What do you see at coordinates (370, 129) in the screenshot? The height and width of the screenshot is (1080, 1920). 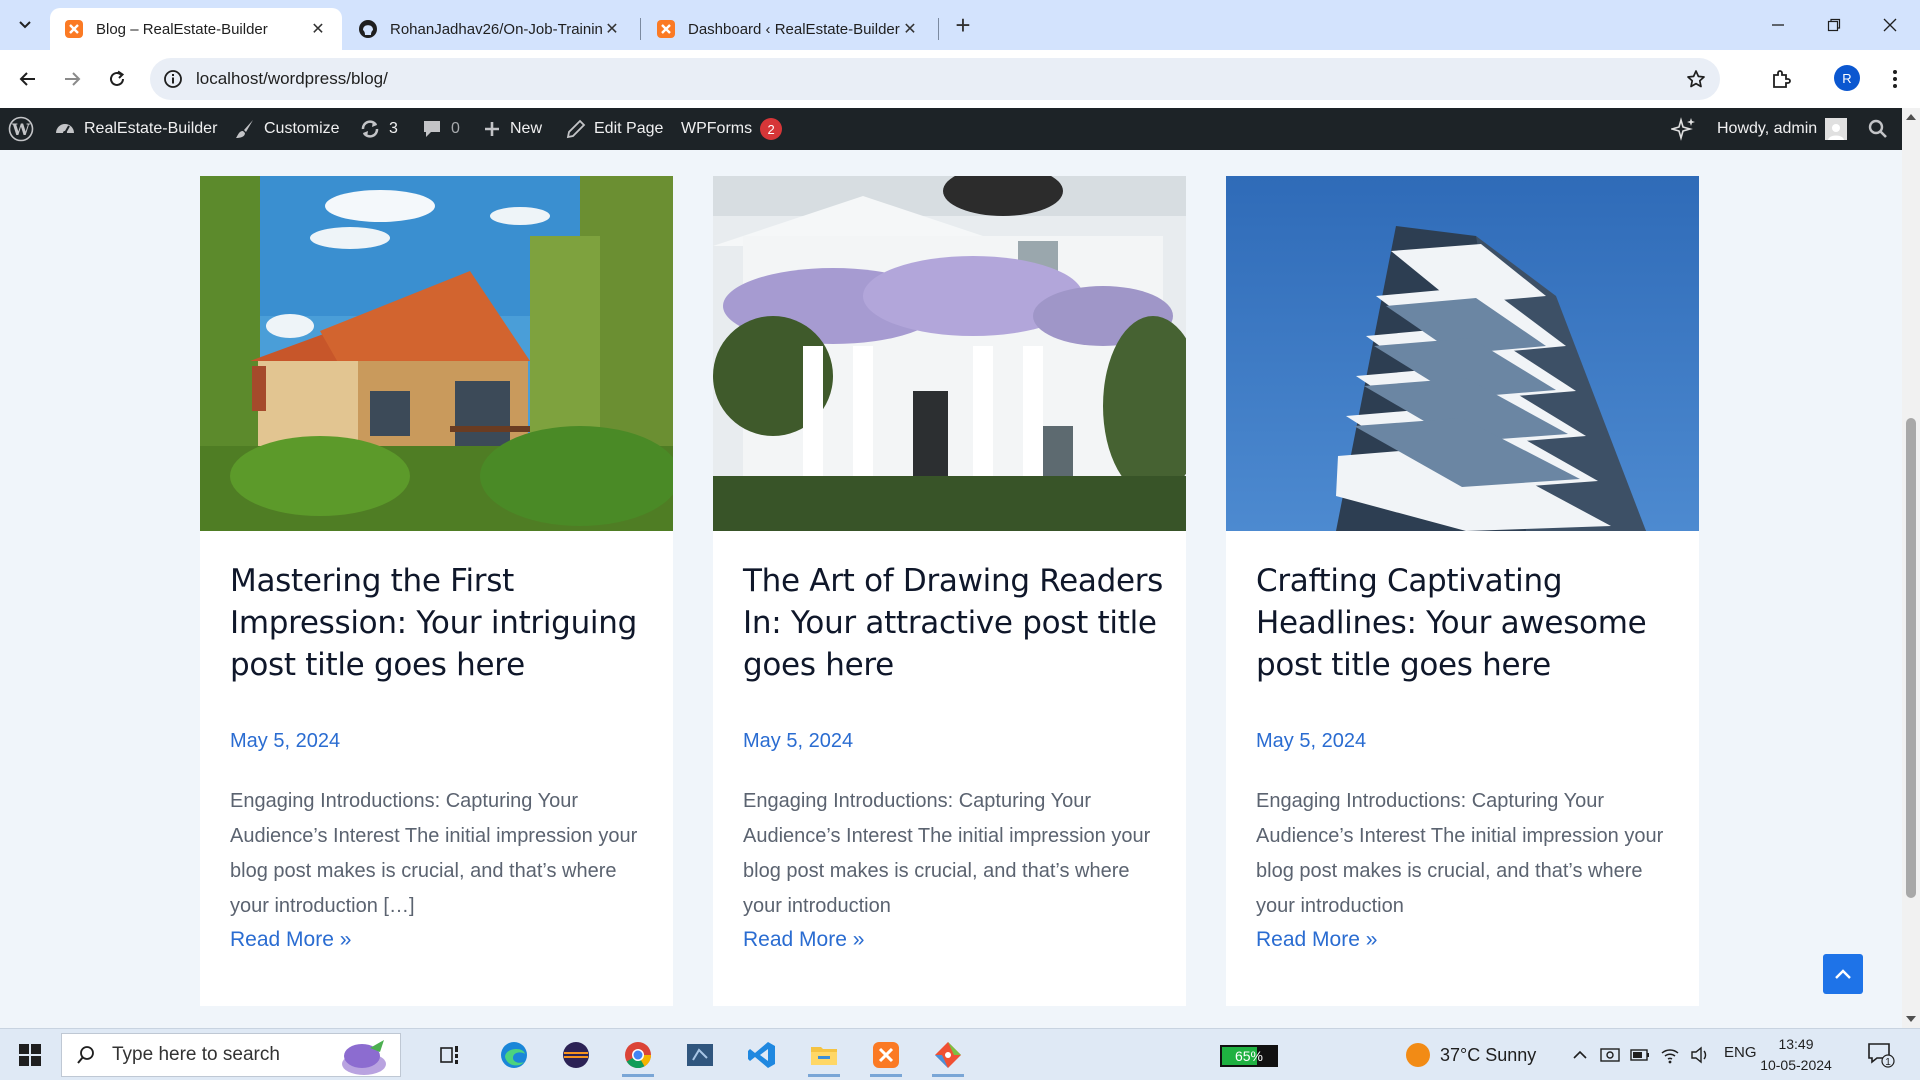 I see `updates-refresh-icon` at bounding box center [370, 129].